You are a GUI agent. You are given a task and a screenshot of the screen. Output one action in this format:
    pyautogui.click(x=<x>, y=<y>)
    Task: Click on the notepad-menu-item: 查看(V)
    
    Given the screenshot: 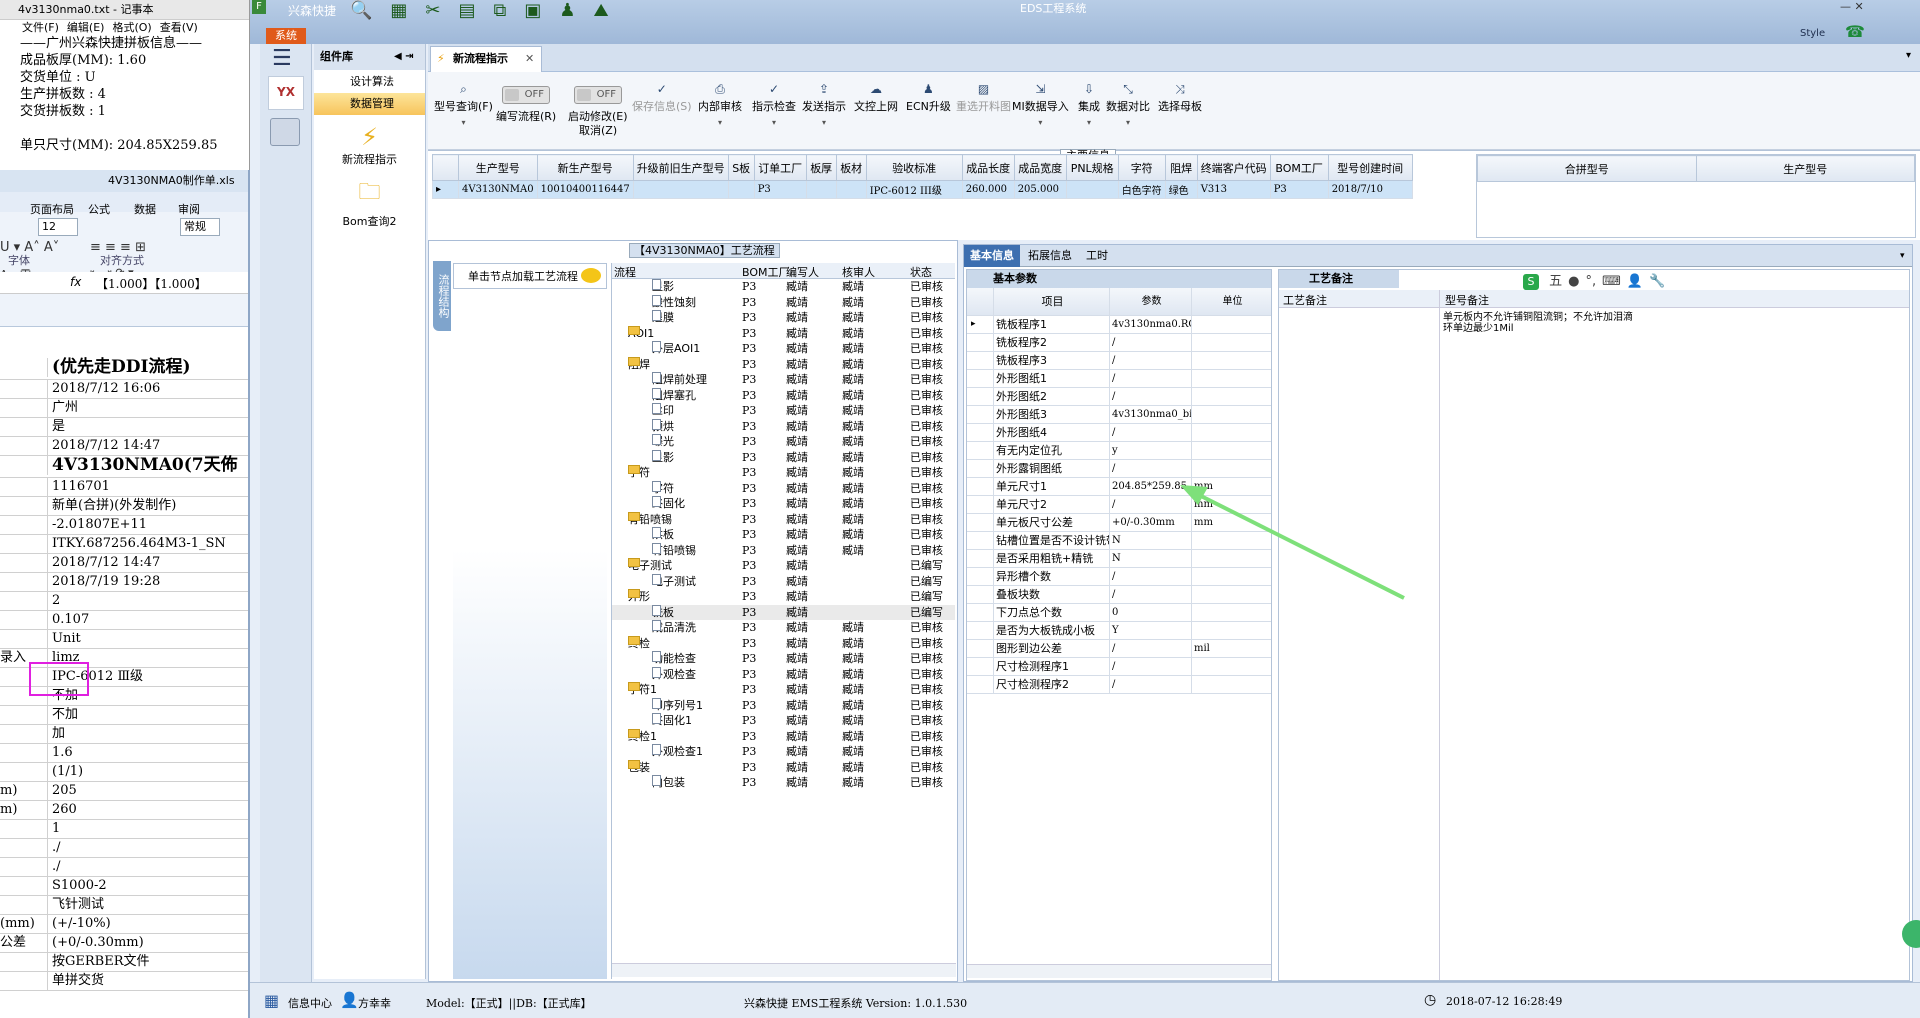 What is the action you would take?
    pyautogui.click(x=179, y=27)
    